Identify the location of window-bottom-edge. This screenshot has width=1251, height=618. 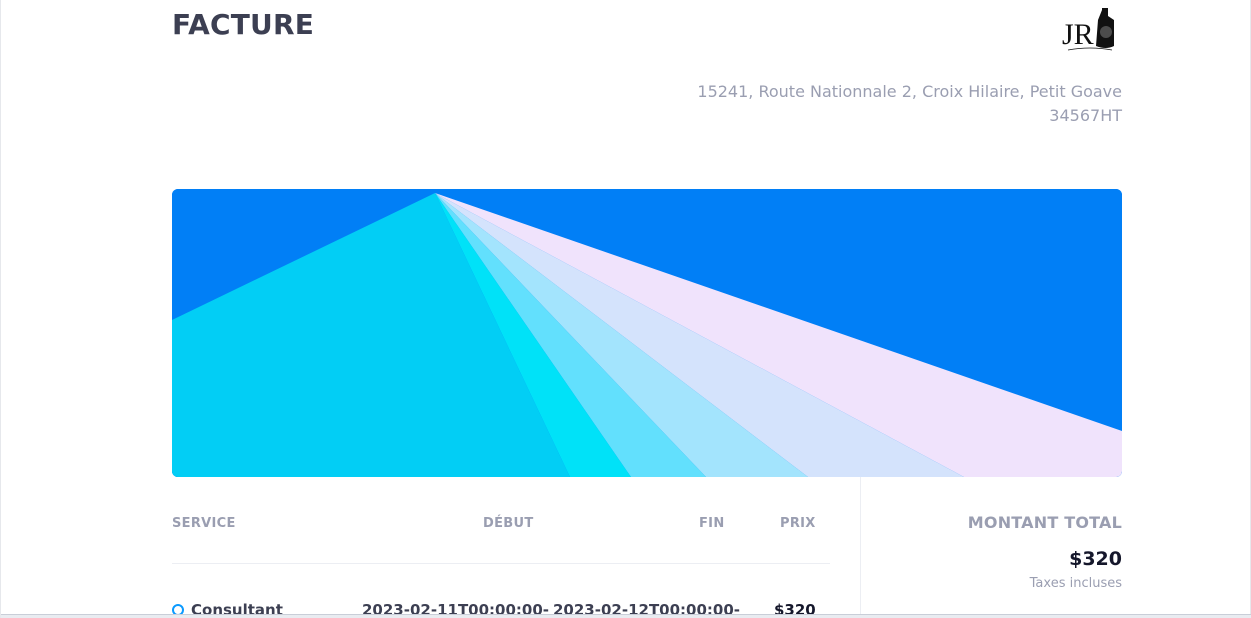
(626, 616).